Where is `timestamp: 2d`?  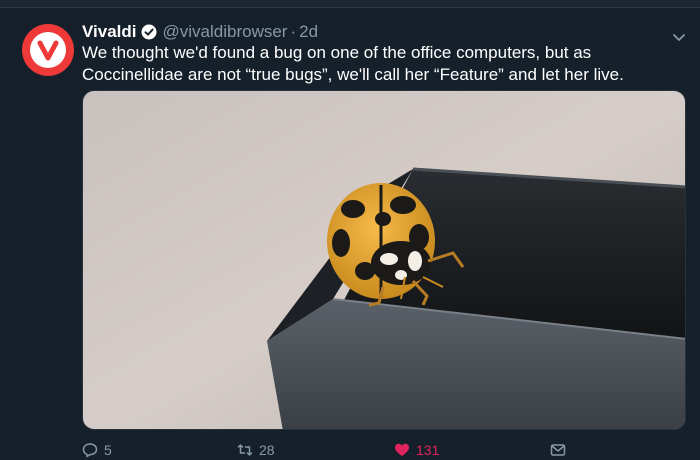
timestamp: 2d is located at coordinates (308, 32).